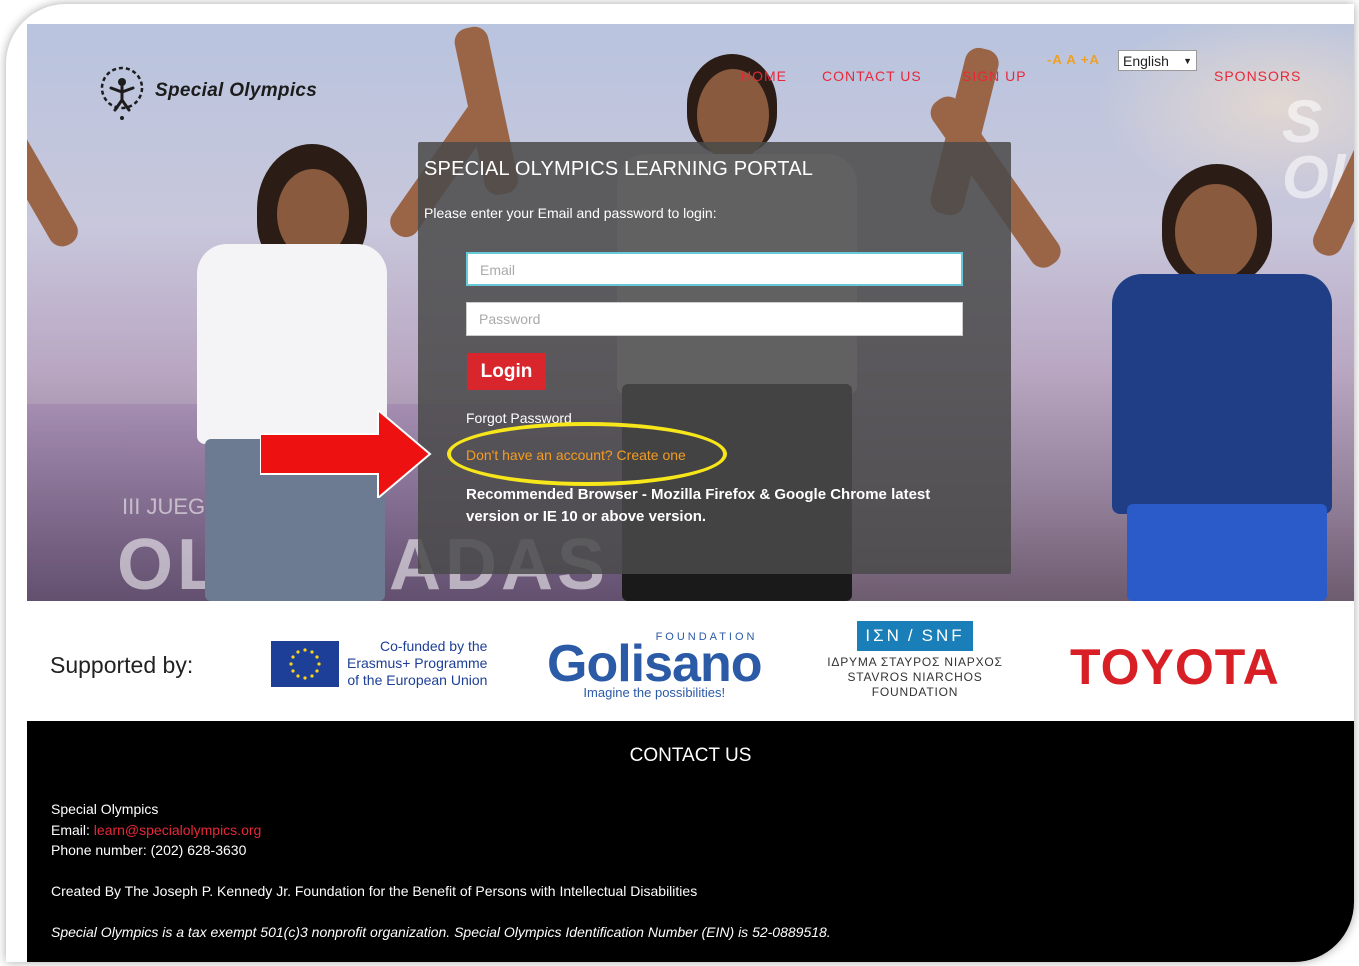 The image size is (1359, 966). What do you see at coordinates (1187, 60) in the screenshot?
I see `chevron-down-icon: ▼` at bounding box center [1187, 60].